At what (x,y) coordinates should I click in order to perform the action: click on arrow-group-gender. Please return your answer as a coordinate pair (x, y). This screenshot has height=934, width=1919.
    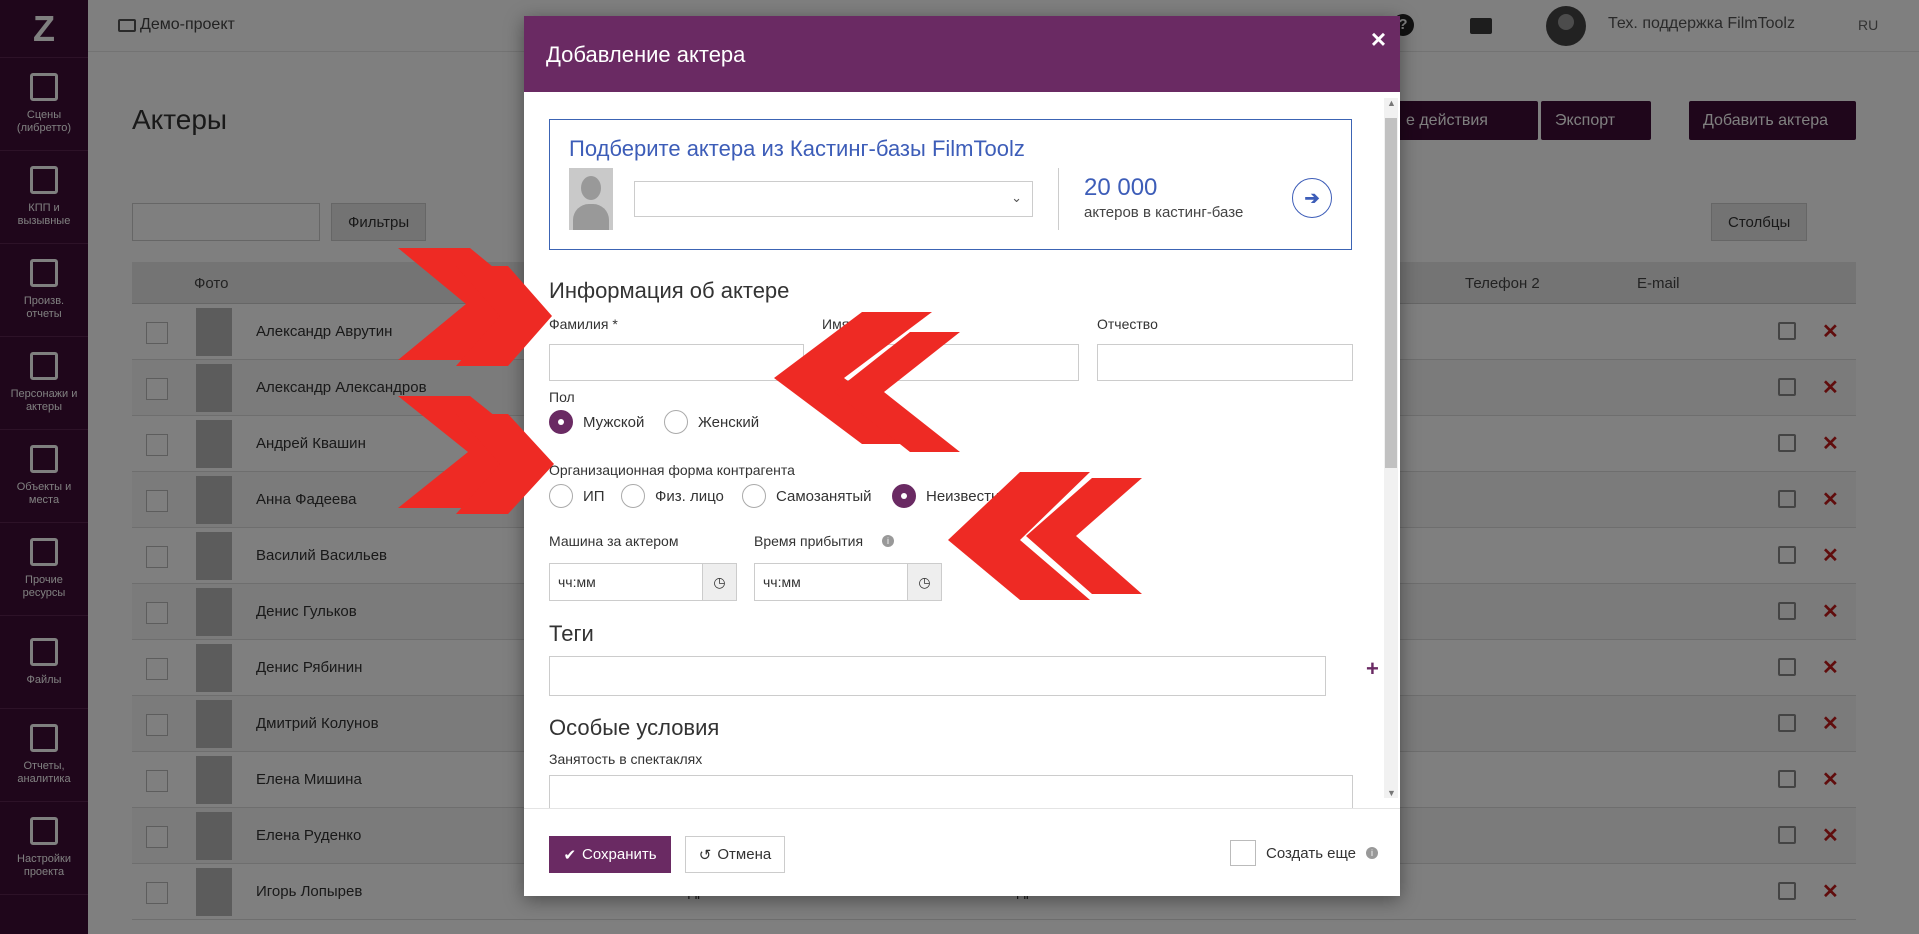
    Looking at the image, I should click on (867, 382).